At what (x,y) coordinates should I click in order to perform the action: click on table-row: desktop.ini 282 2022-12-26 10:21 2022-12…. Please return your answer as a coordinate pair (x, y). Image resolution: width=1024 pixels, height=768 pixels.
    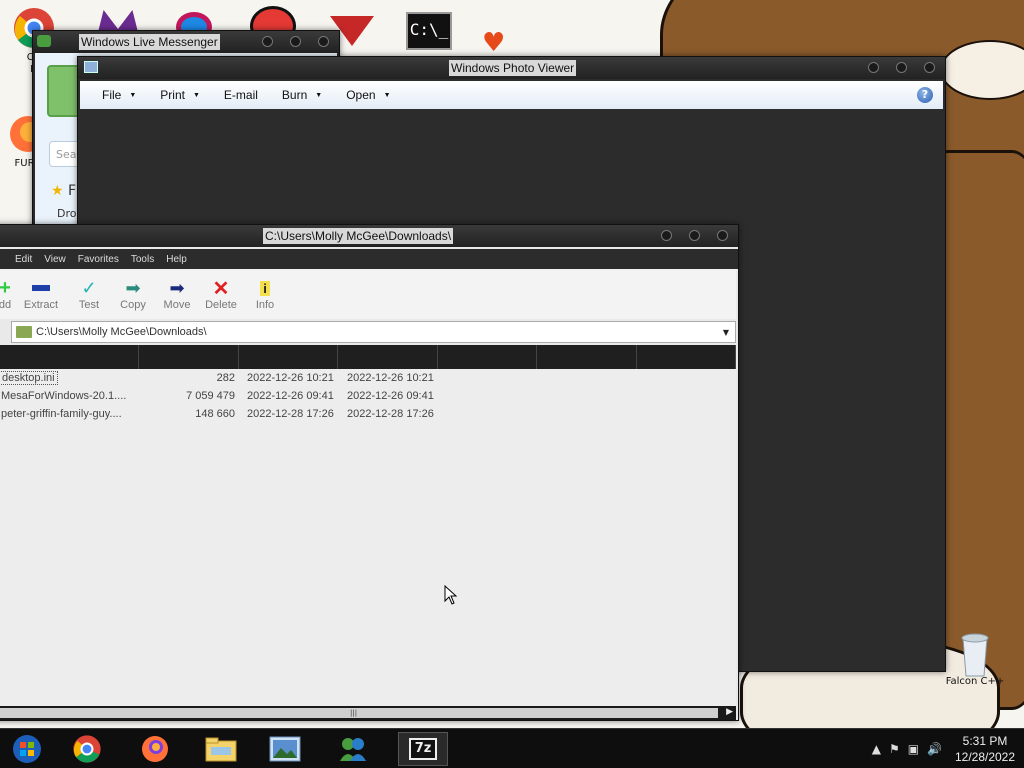
    Looking at the image, I should click on (368, 378).